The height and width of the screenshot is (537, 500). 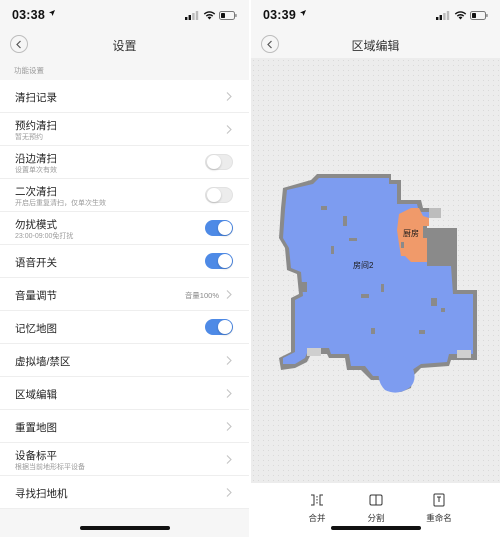 I want to click on memory-map-toggle, so click(x=219, y=327).